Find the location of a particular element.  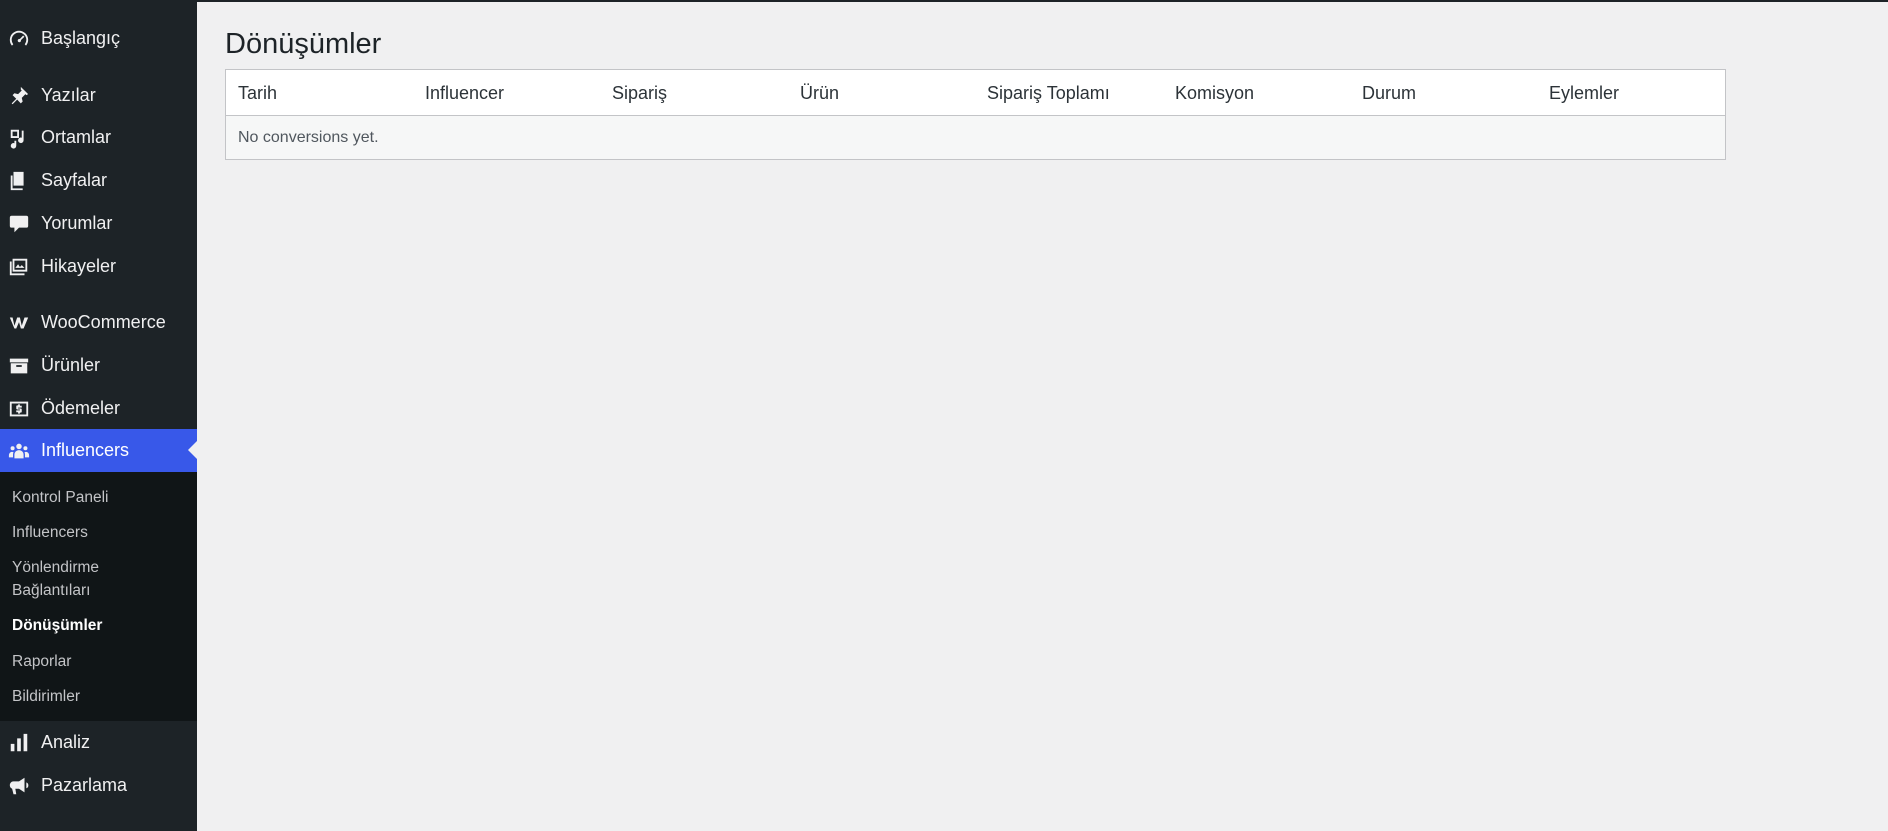

media-icon is located at coordinates (19, 138).